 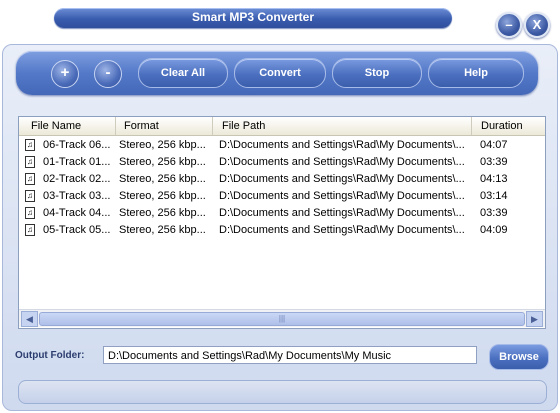 What do you see at coordinates (476, 73) in the screenshot?
I see `help-button: Help` at bounding box center [476, 73].